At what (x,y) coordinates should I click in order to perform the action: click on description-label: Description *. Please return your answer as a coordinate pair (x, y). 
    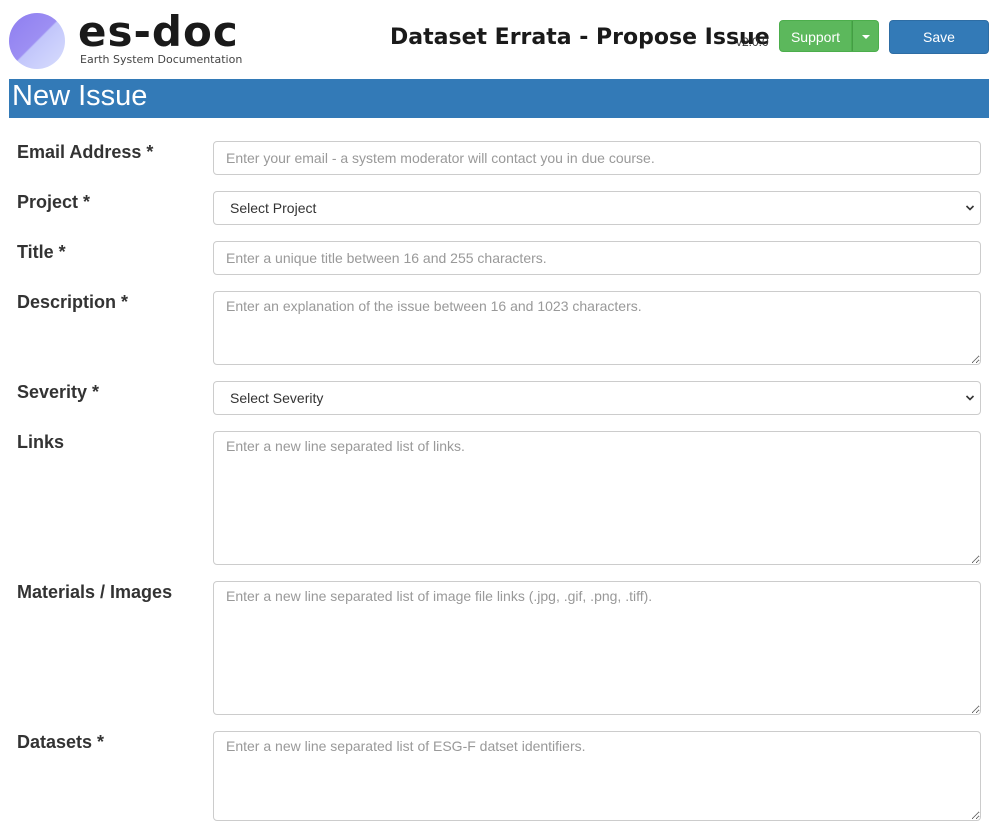
    Looking at the image, I should click on (73, 302).